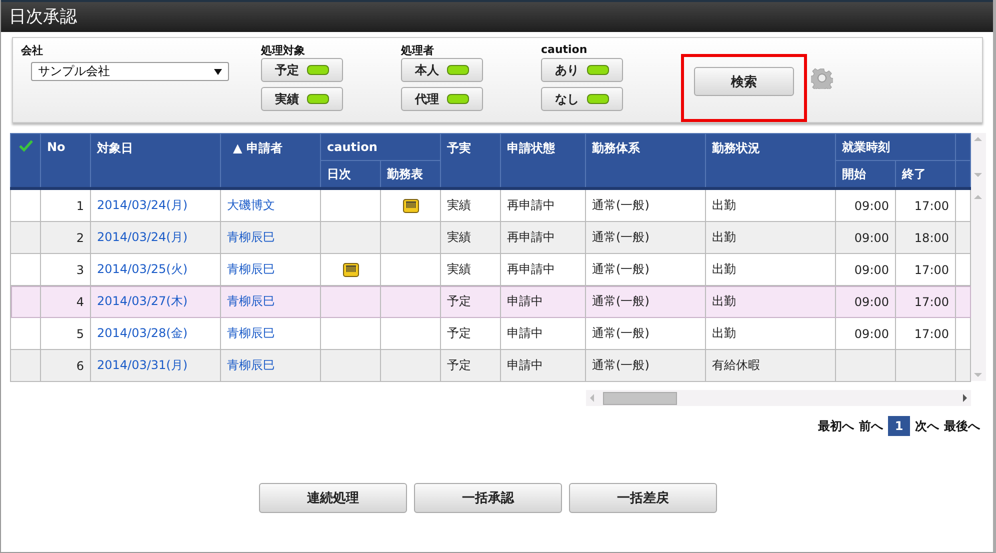  Describe the element at coordinates (65, 161) in the screenshot. I see `column-header: No` at that location.